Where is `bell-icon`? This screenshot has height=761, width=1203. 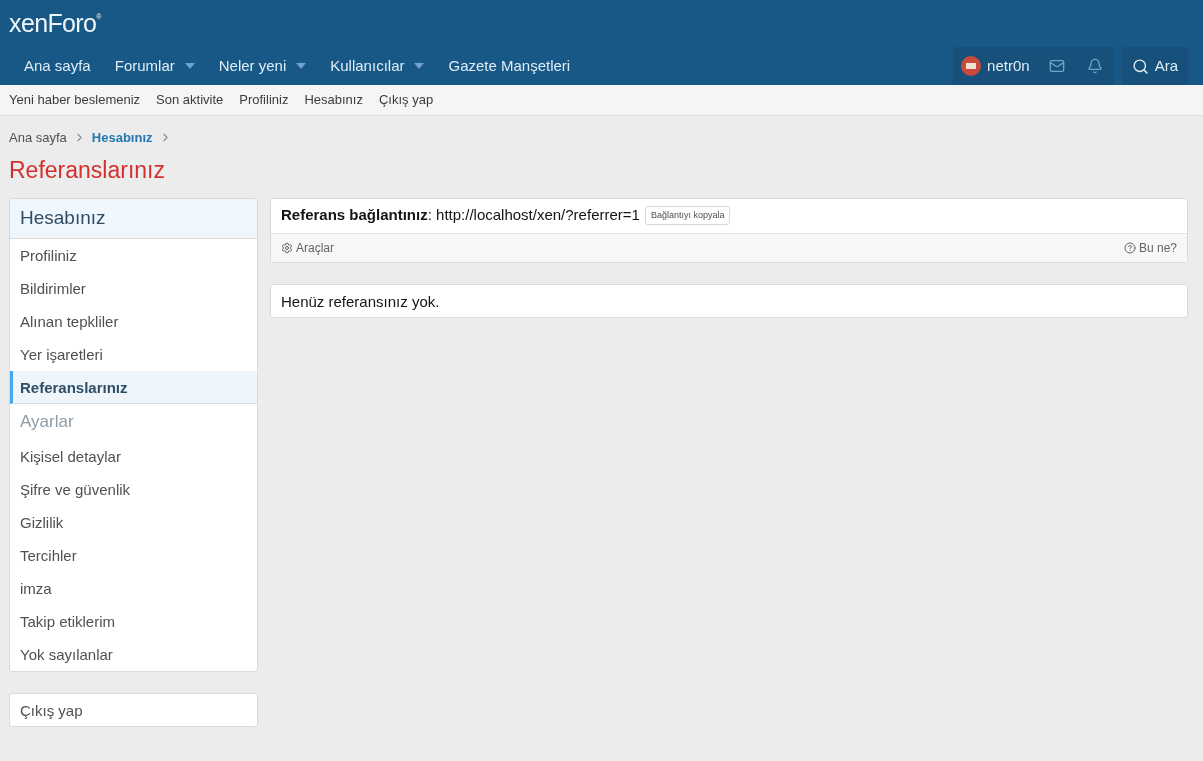 bell-icon is located at coordinates (1094, 66).